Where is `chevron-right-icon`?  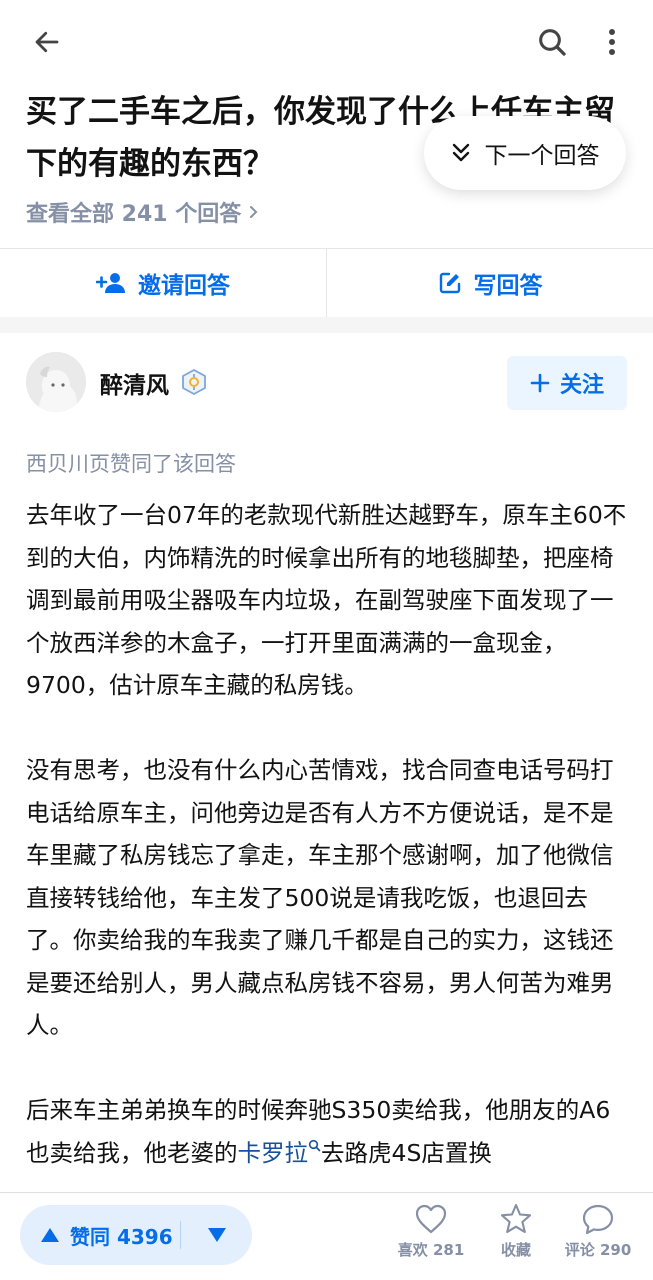
chevron-right-icon is located at coordinates (254, 212).